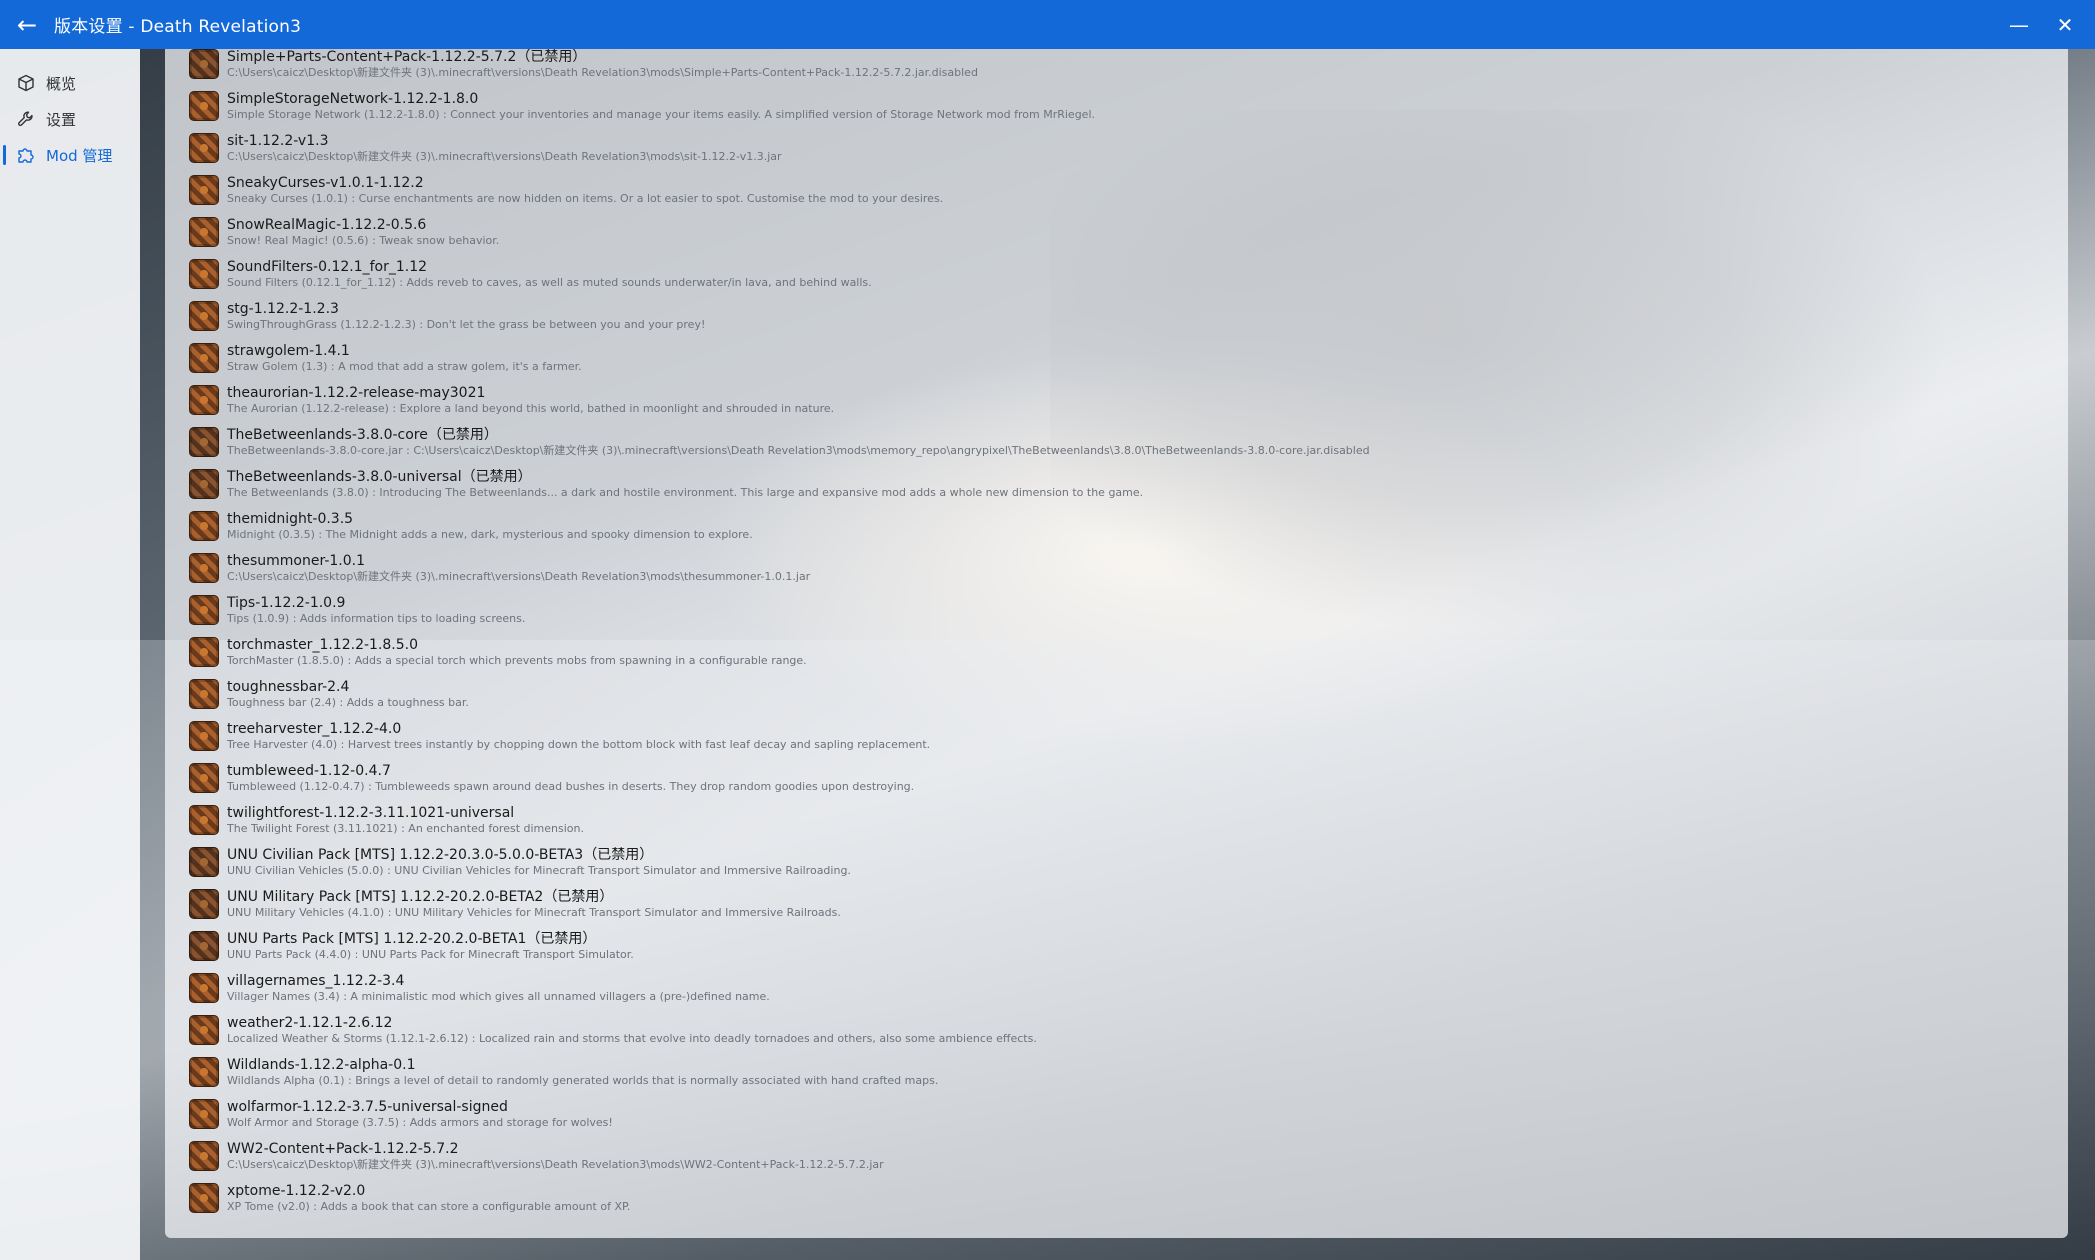 The image size is (2095, 1260). I want to click on minimize-icon: —, so click(2019, 24).